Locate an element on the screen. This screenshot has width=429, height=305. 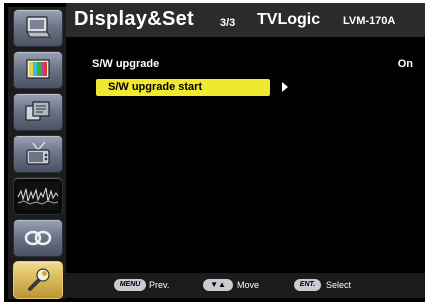
tv-antenna-icon is located at coordinates (38, 154).